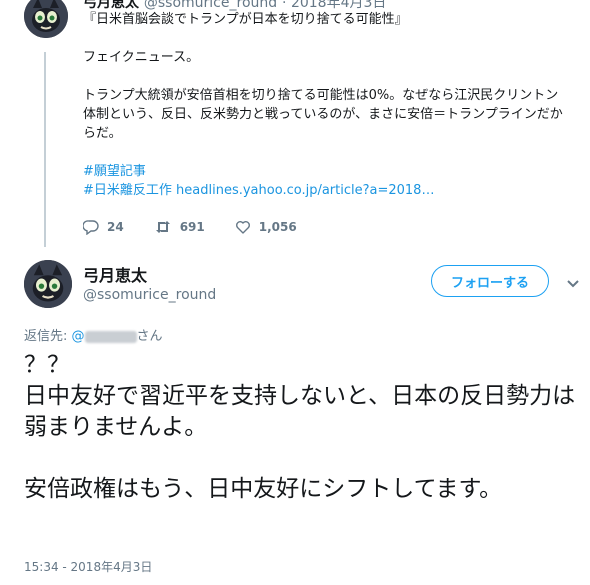 The height and width of the screenshot is (585, 590). What do you see at coordinates (573, 283) in the screenshot?
I see `chevron-down-icon` at bounding box center [573, 283].